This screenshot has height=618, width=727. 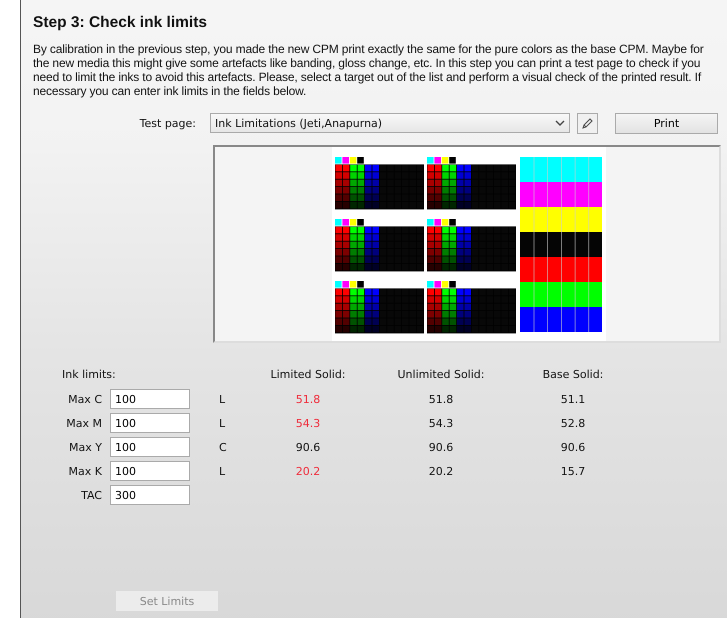 What do you see at coordinates (573, 374) in the screenshot?
I see `column-header: Base Solid:` at bounding box center [573, 374].